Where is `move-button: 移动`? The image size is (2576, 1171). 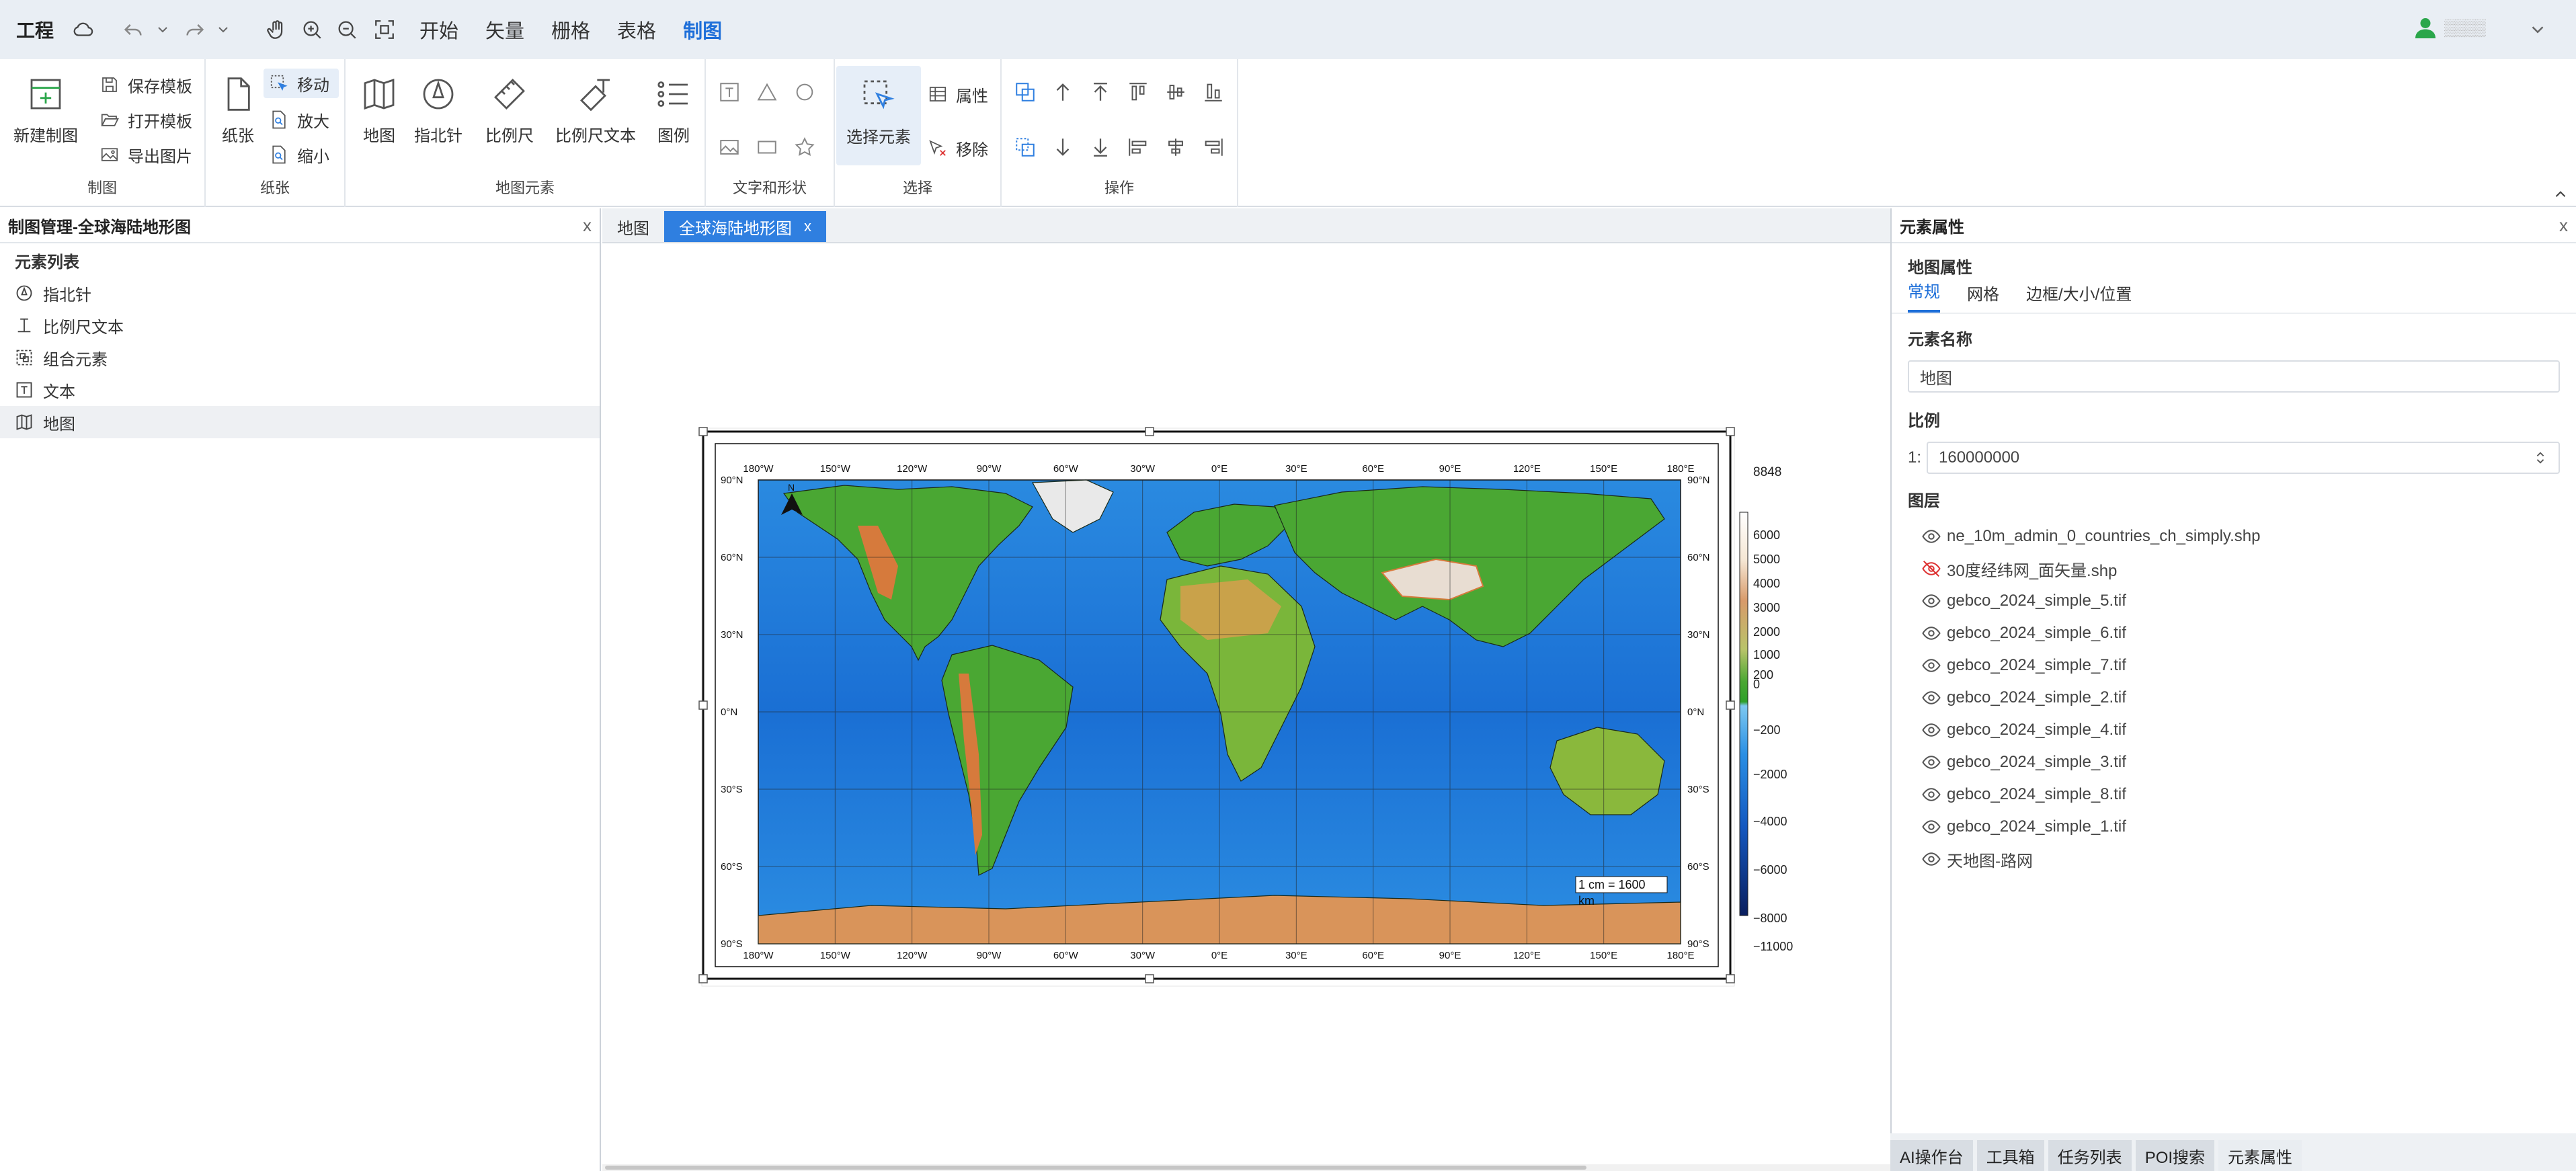
move-button: 移动 is located at coordinates (301, 83).